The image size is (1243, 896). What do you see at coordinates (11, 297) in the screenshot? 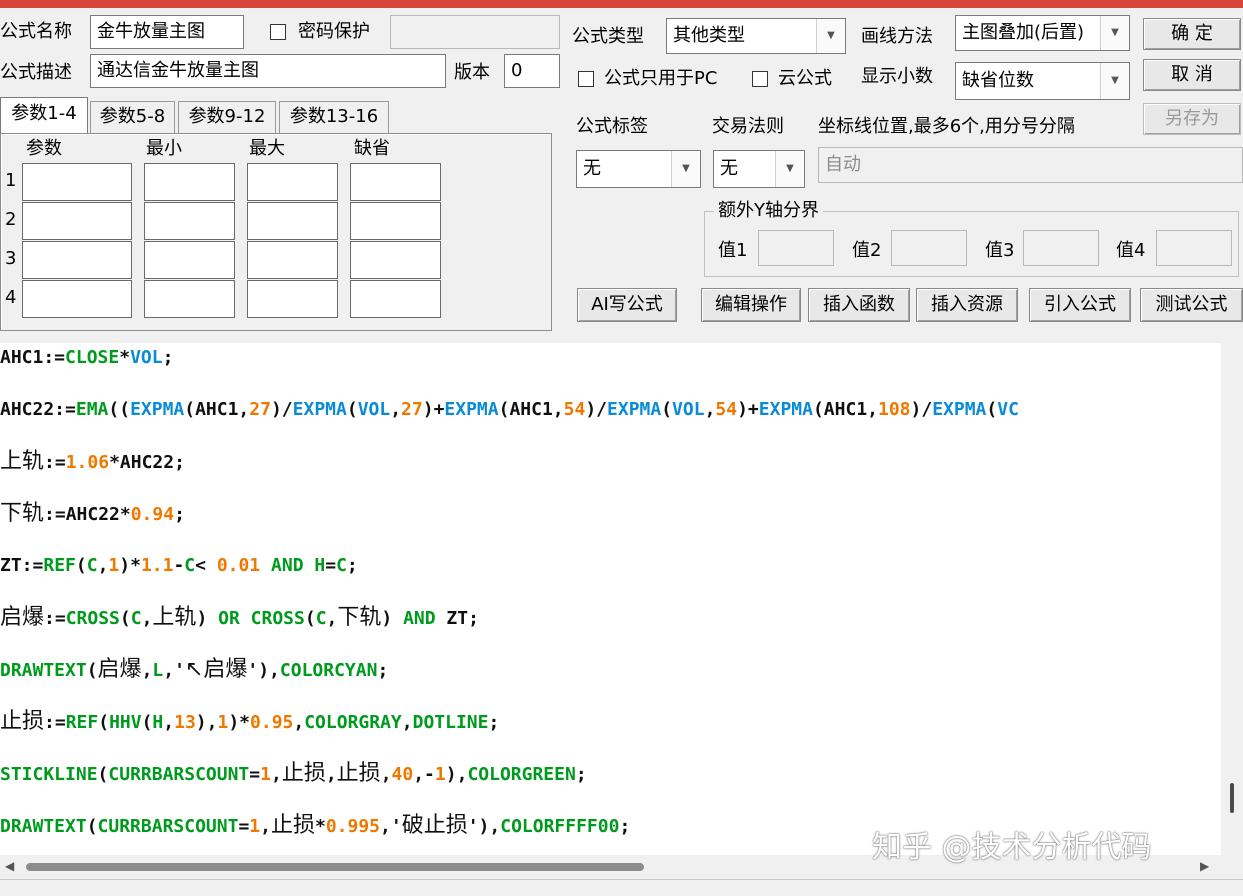
I see `param-row-label: 4` at bounding box center [11, 297].